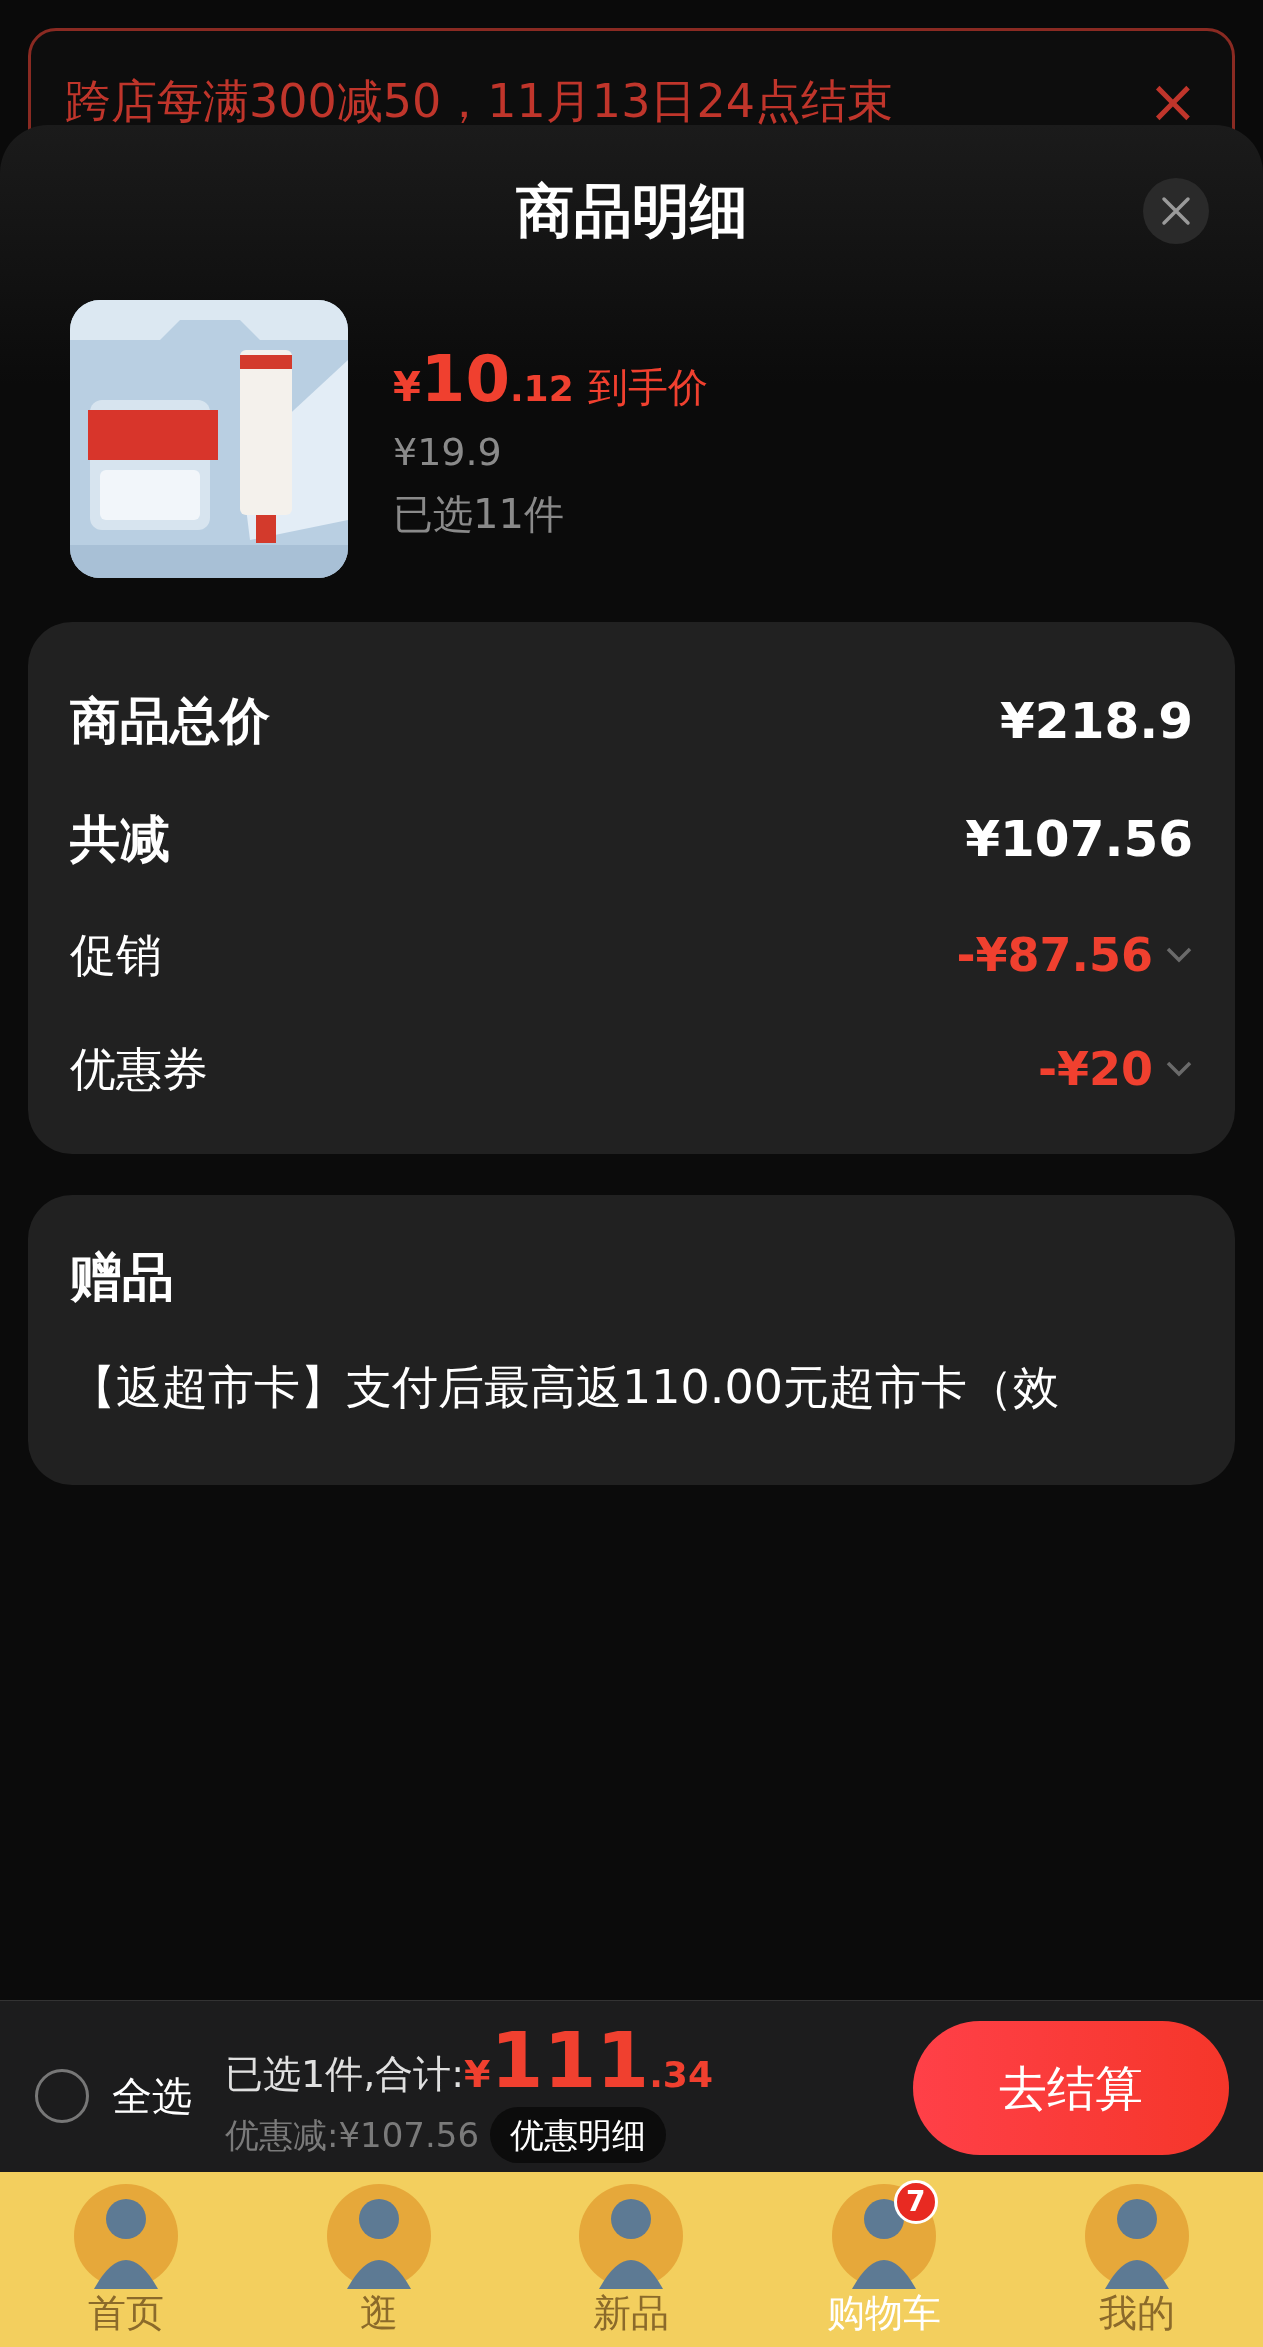  I want to click on tab-item: 我的, so click(1136, 2313).